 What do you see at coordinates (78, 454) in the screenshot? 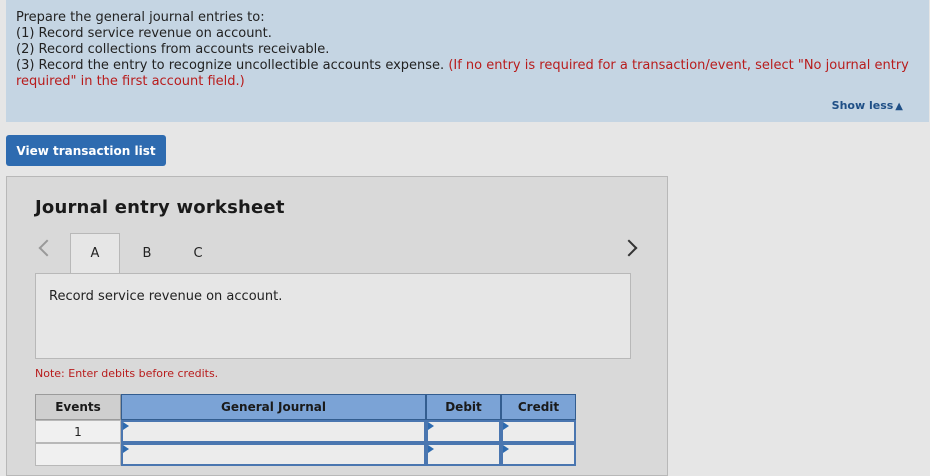
I see `event-number-cell` at bounding box center [78, 454].